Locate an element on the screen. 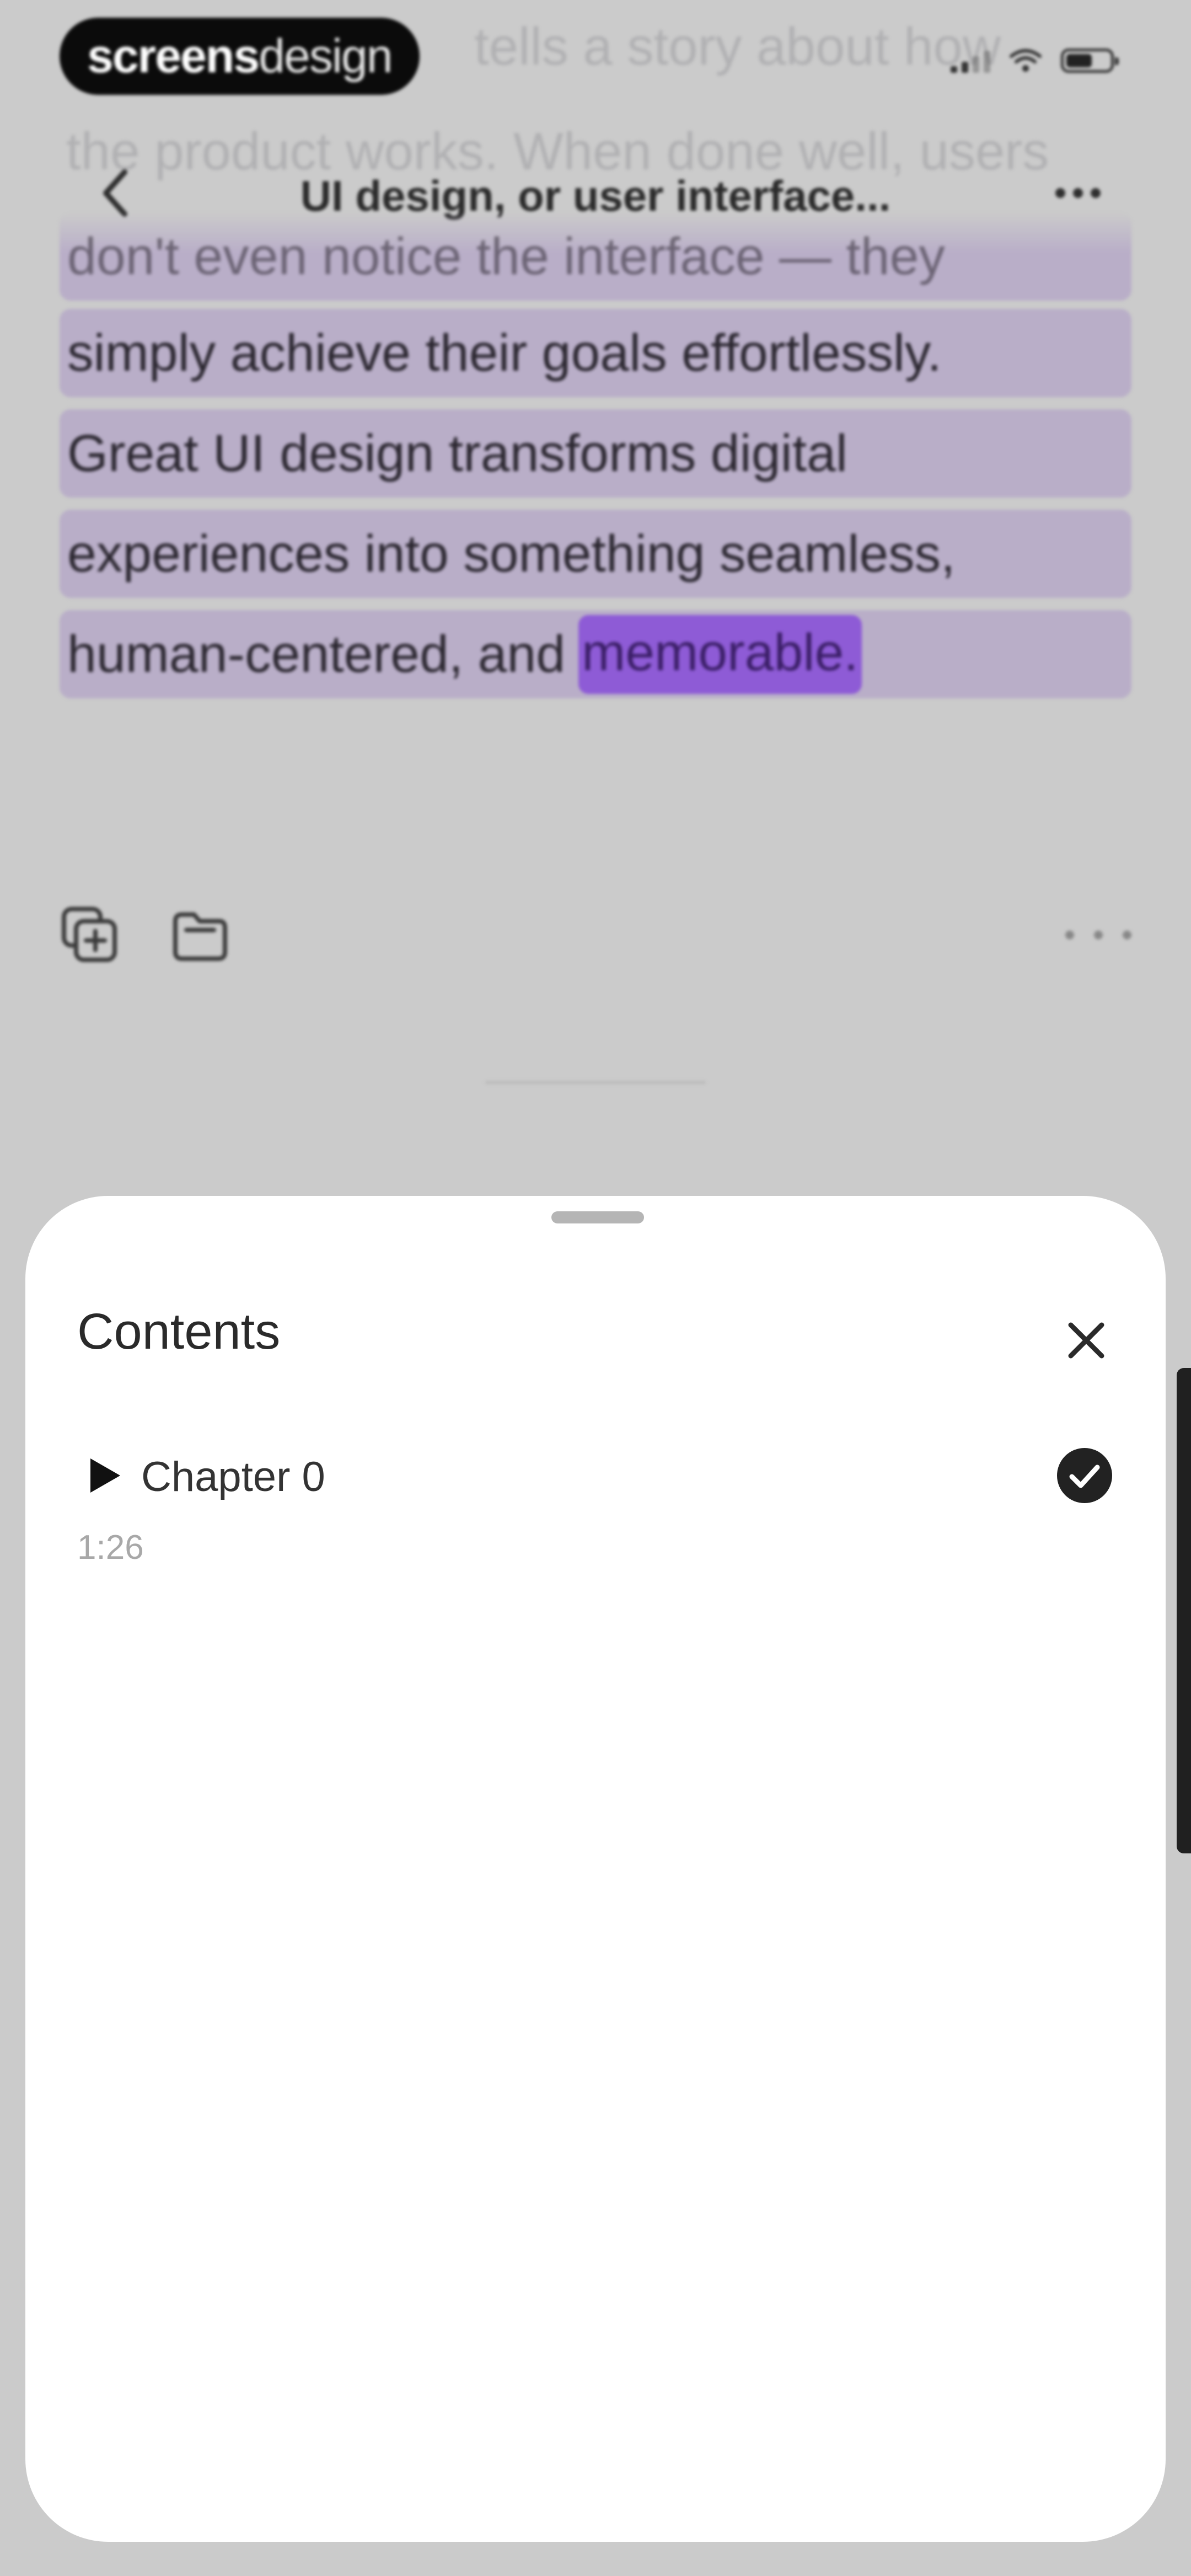  highlighted-text-line: experiences into something seamless, is located at coordinates (595, 554).